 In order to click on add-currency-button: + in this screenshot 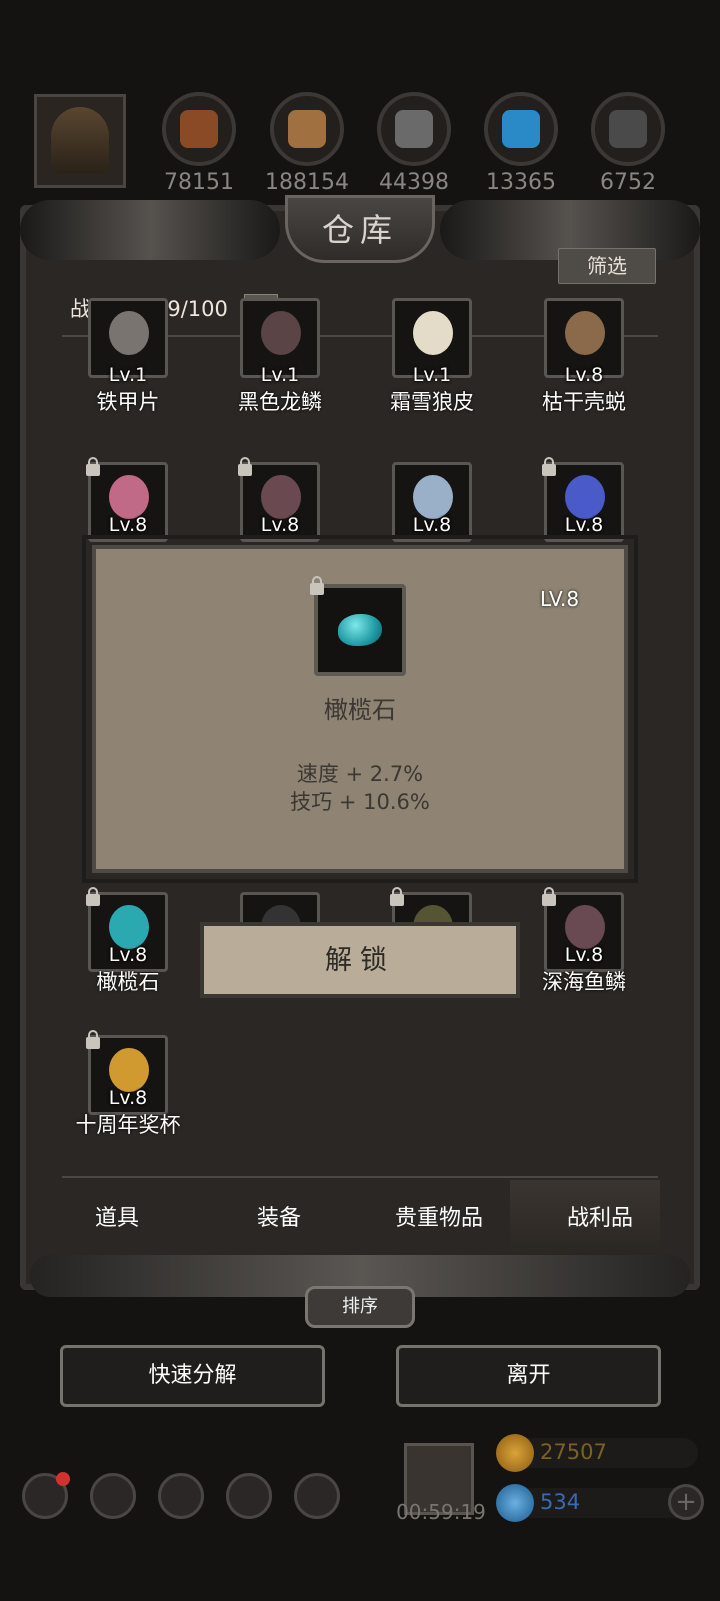, I will do `click(686, 1502)`.